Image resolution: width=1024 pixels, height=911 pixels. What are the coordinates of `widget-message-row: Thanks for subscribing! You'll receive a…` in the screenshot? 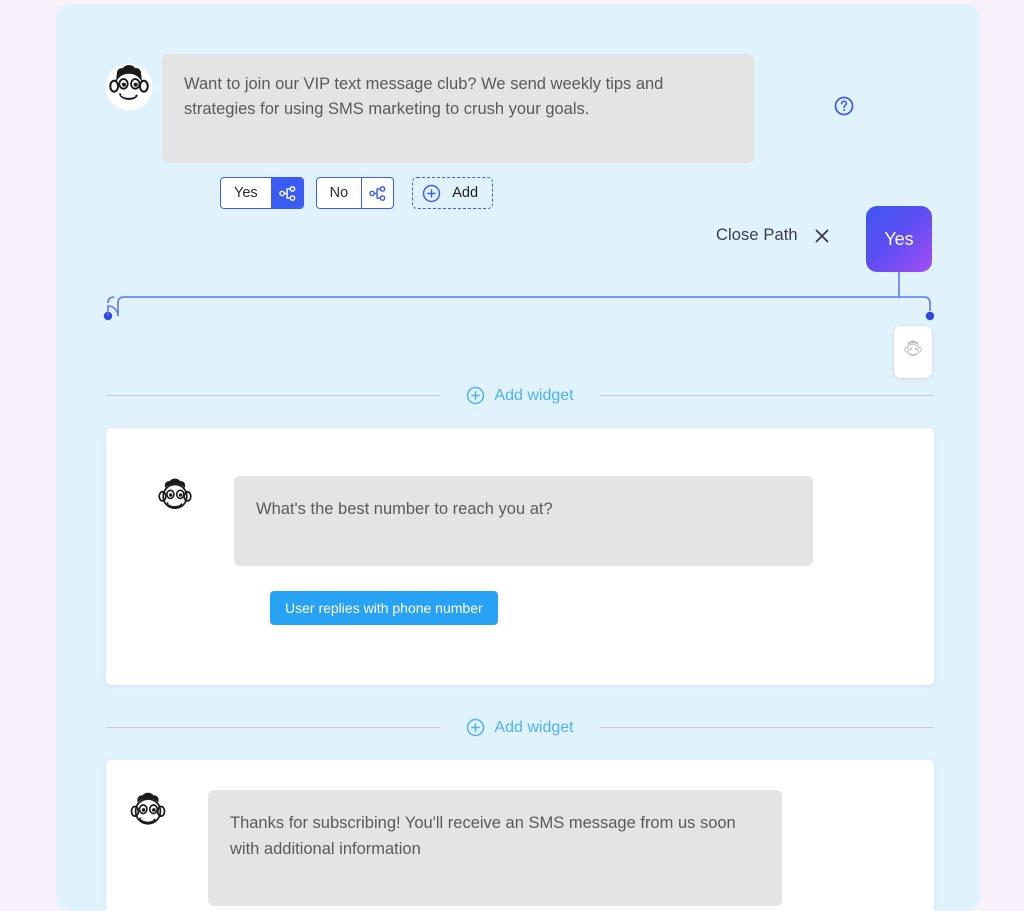 It's located at (520, 833).